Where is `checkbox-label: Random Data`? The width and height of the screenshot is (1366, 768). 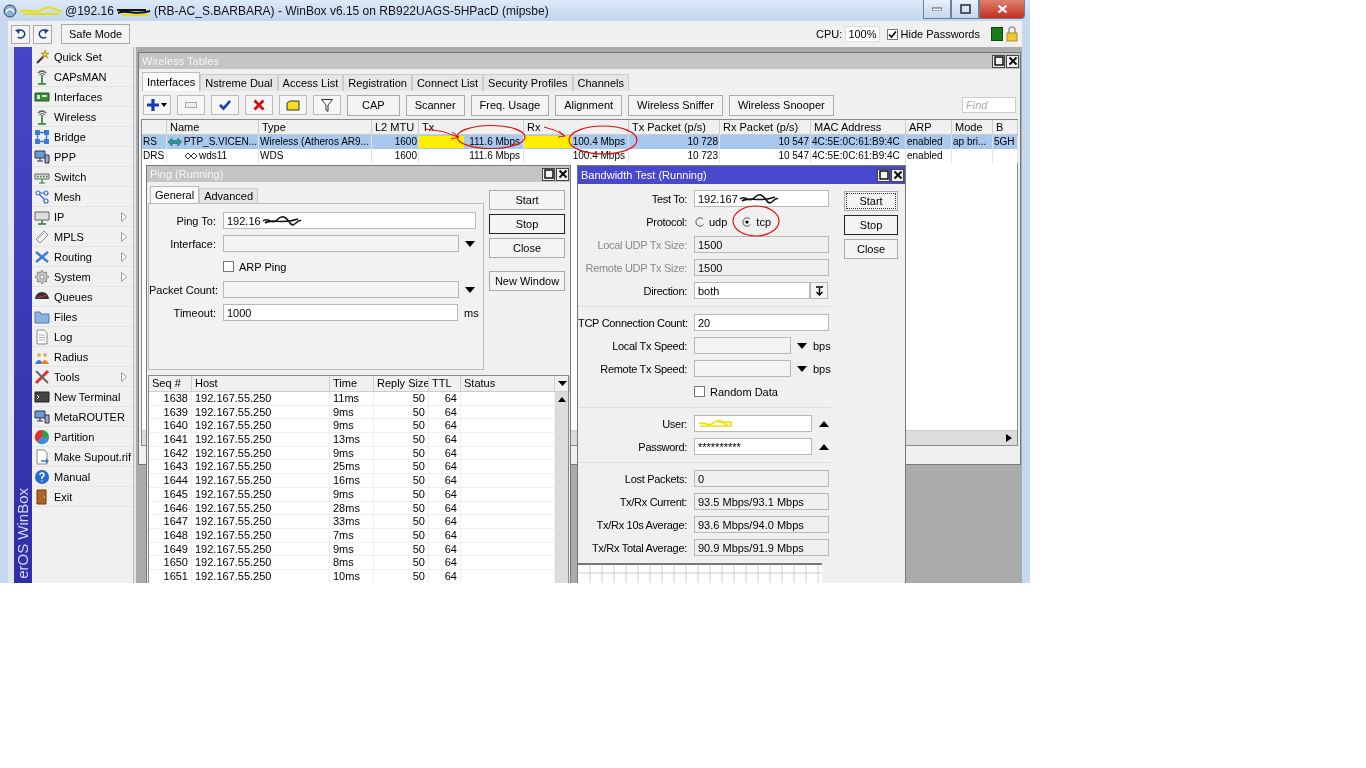
checkbox-label: Random Data is located at coordinates (744, 391).